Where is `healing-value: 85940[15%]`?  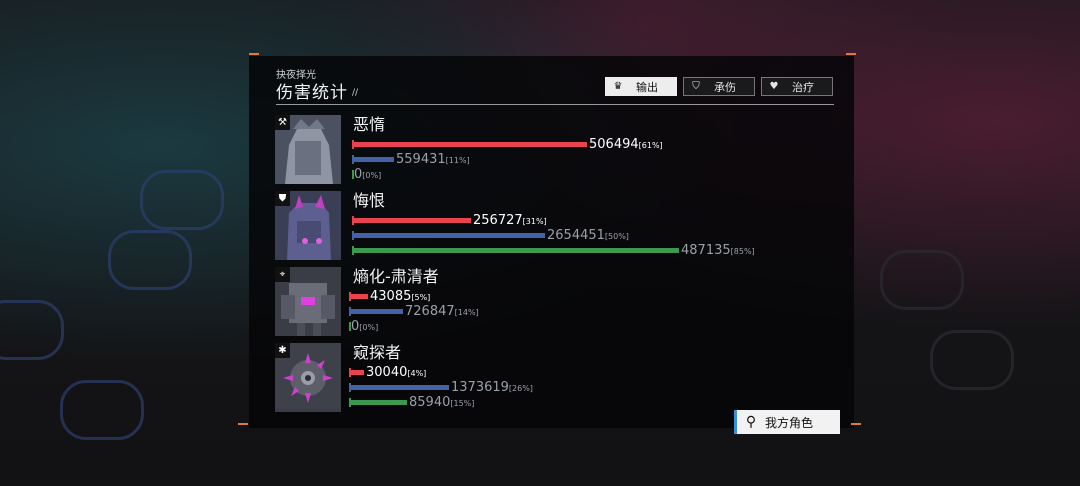 healing-value: 85940[15%] is located at coordinates (441, 402).